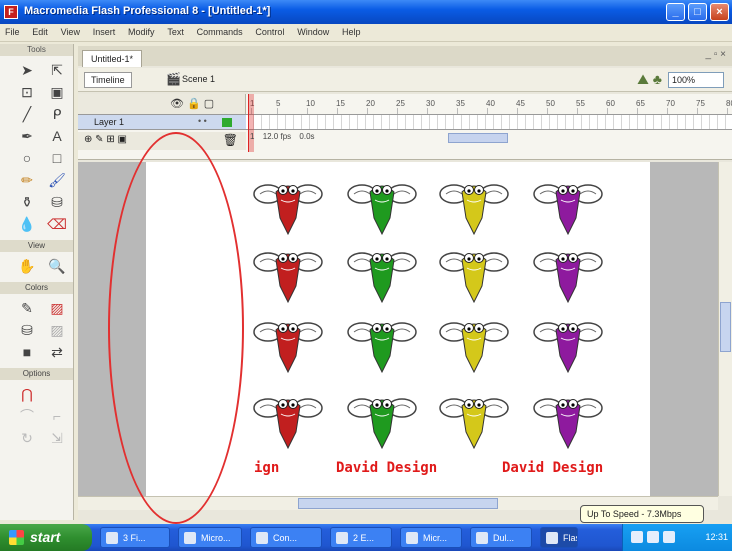 The height and width of the screenshot is (551, 732). What do you see at coordinates (715, 54) in the screenshot?
I see `document-window-controls: _ ▫ ×` at bounding box center [715, 54].